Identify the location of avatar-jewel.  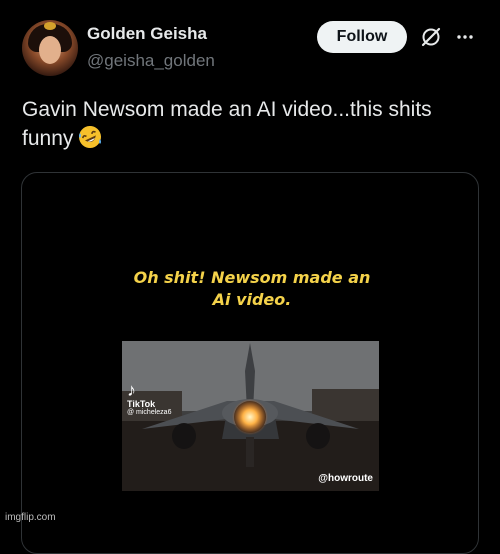
(50, 26).